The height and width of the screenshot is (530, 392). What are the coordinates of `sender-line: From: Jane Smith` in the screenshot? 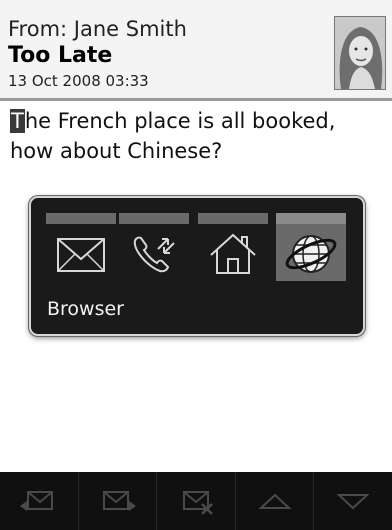 It's located at (97, 29).